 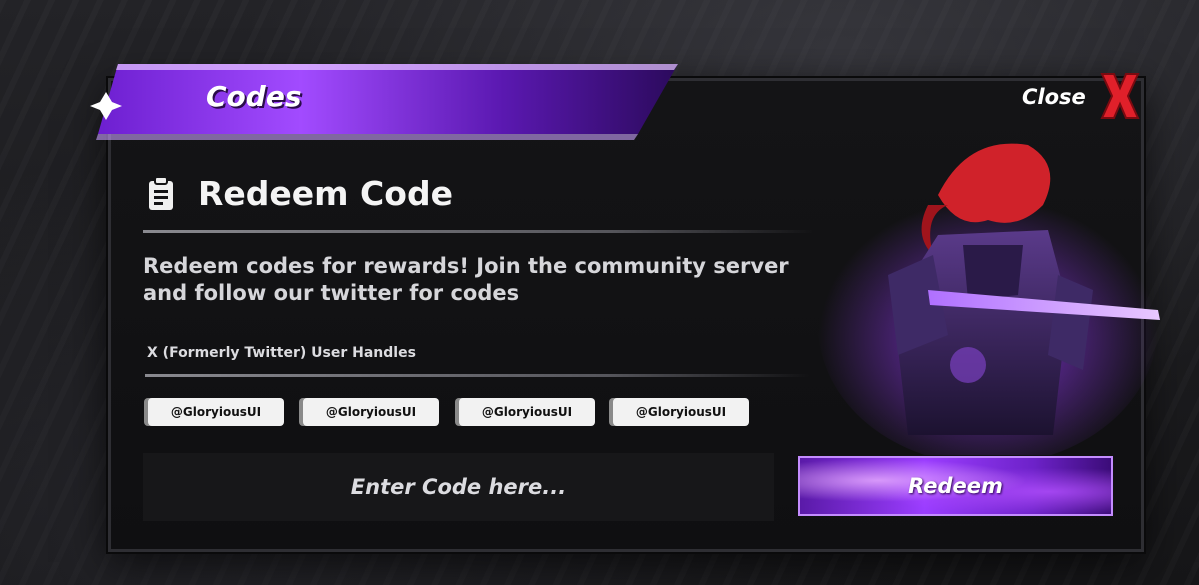 I want to click on handles-divider, so click(x=477, y=375).